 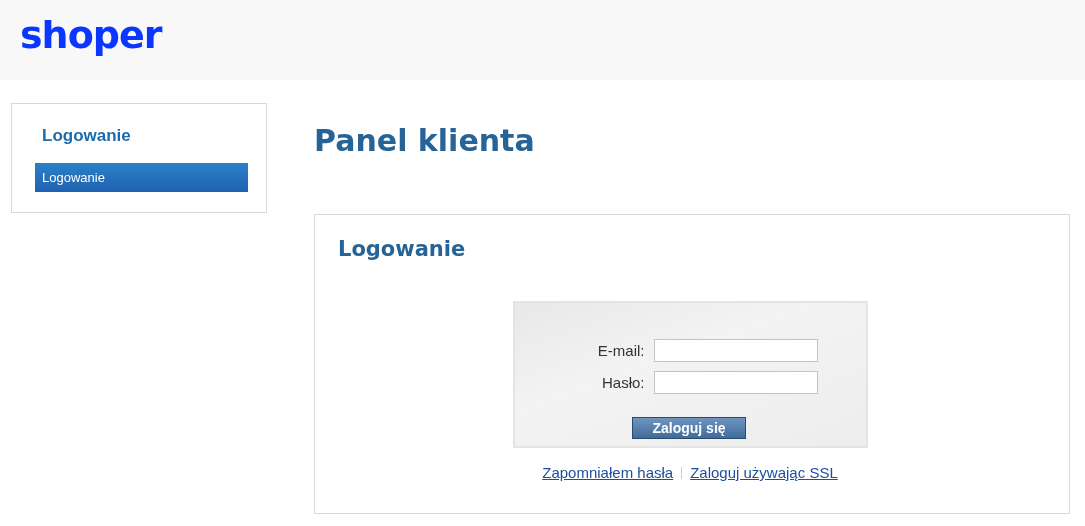 What do you see at coordinates (91, 35) in the screenshot?
I see `logo: shoper` at bounding box center [91, 35].